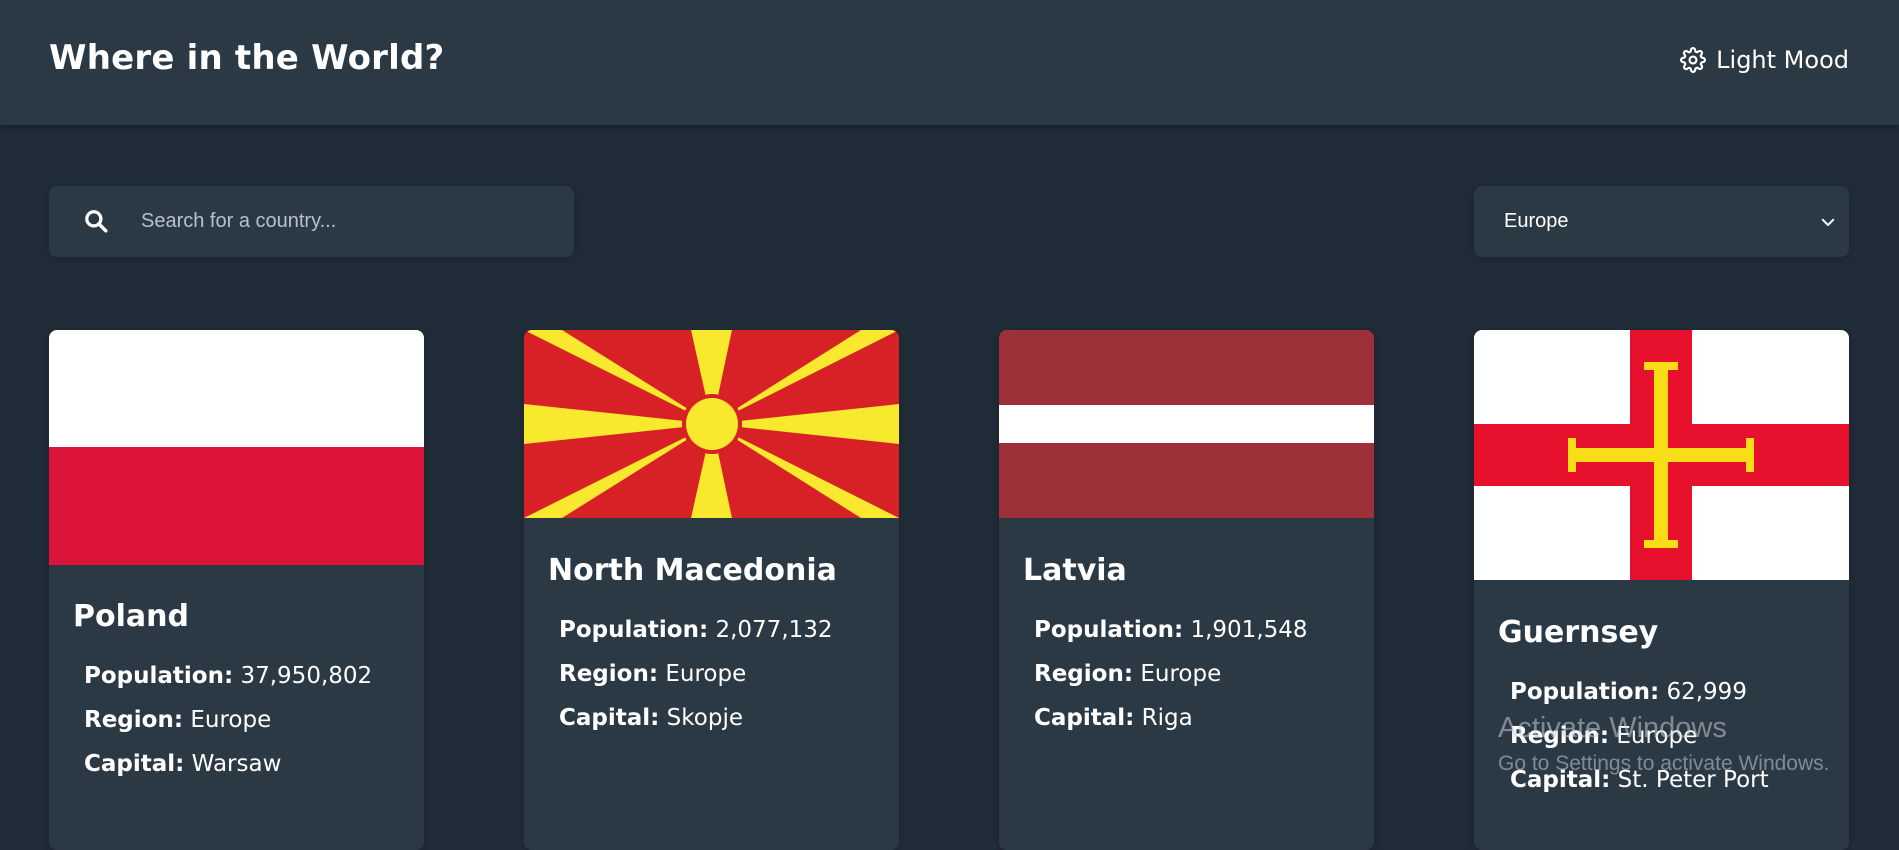  I want to click on population-stat: Population: 1,901,548, so click(1171, 630).